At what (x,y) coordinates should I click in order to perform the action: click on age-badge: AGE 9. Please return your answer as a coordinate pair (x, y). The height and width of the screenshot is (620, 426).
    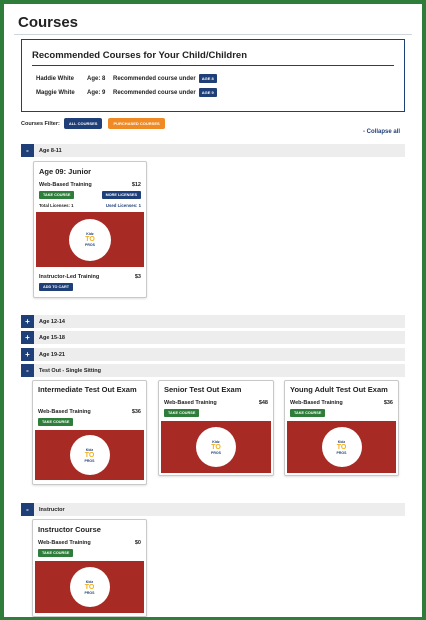
    Looking at the image, I should click on (207, 92).